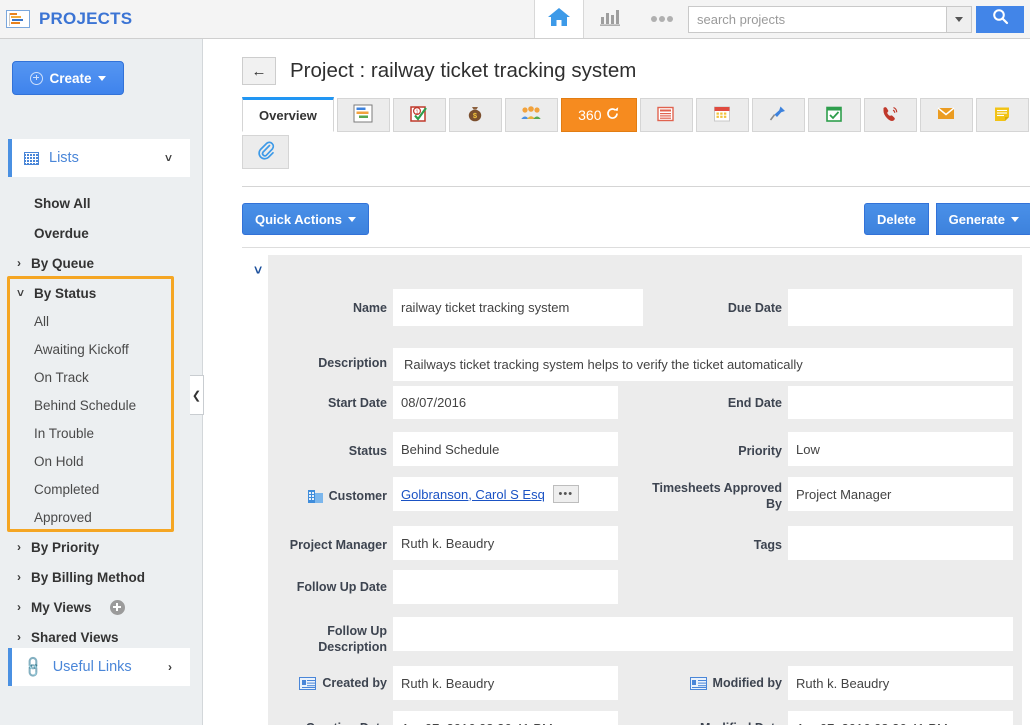  I want to click on building-icon, so click(315, 496).